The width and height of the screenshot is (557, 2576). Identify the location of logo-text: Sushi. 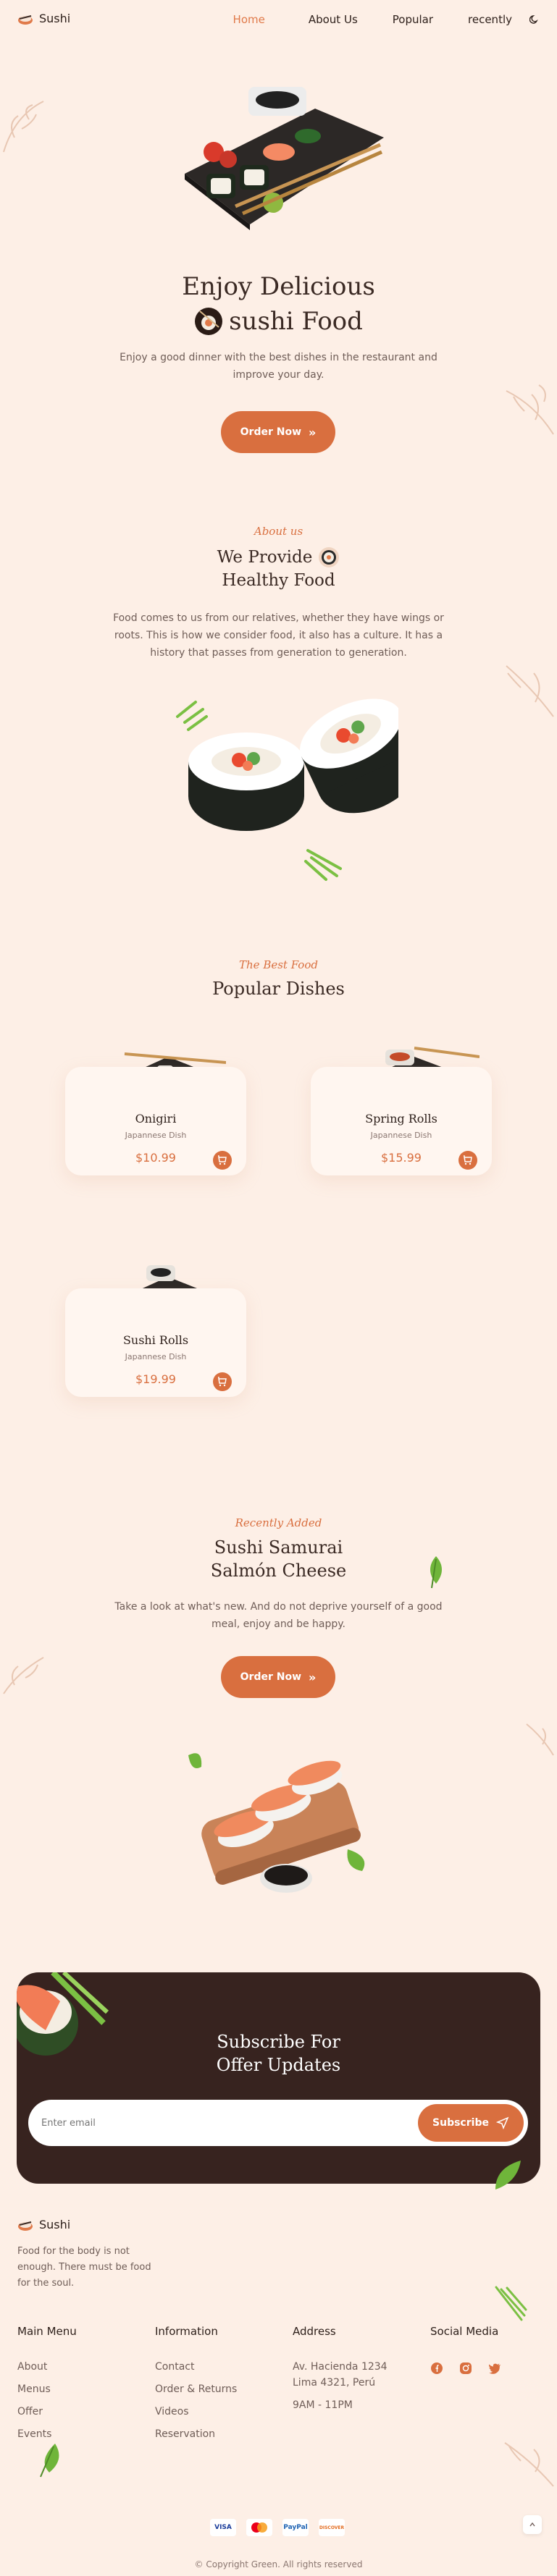
(55, 19).